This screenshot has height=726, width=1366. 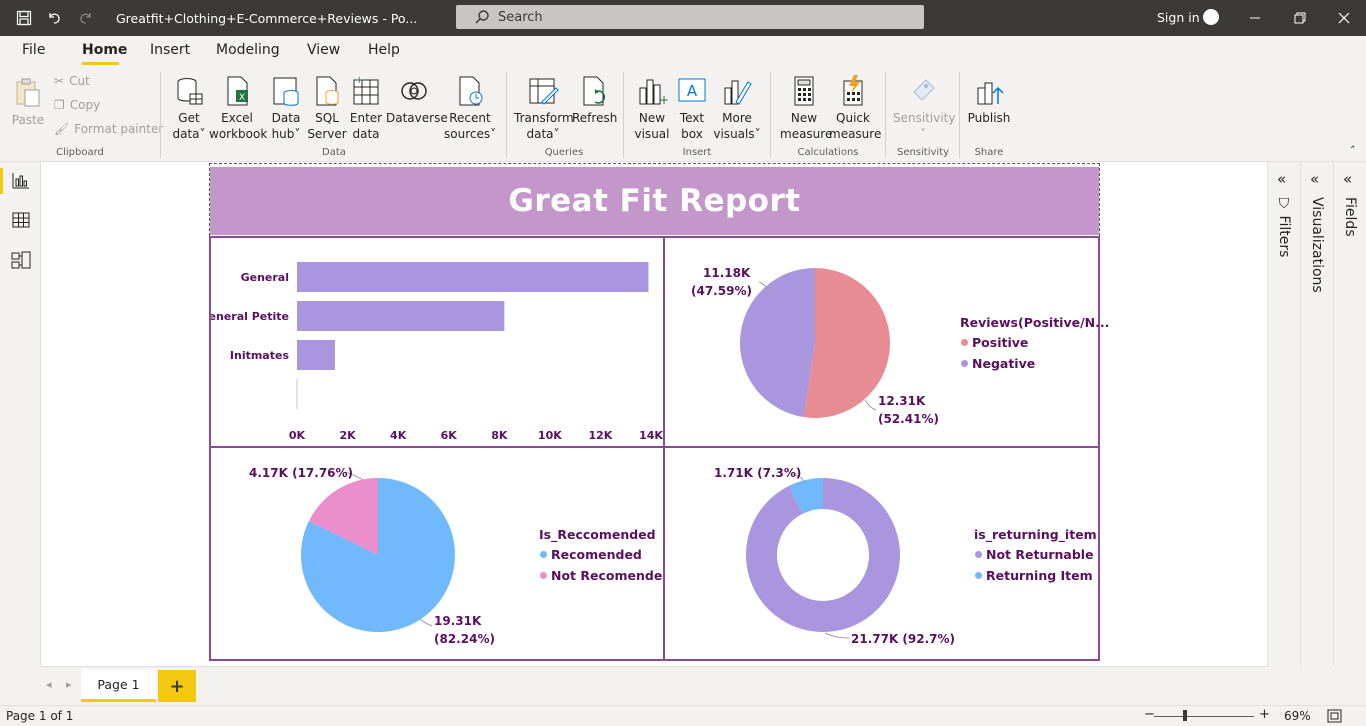 I want to click on legend-item-not-returnable: Not Returnable, so click(x=1034, y=554).